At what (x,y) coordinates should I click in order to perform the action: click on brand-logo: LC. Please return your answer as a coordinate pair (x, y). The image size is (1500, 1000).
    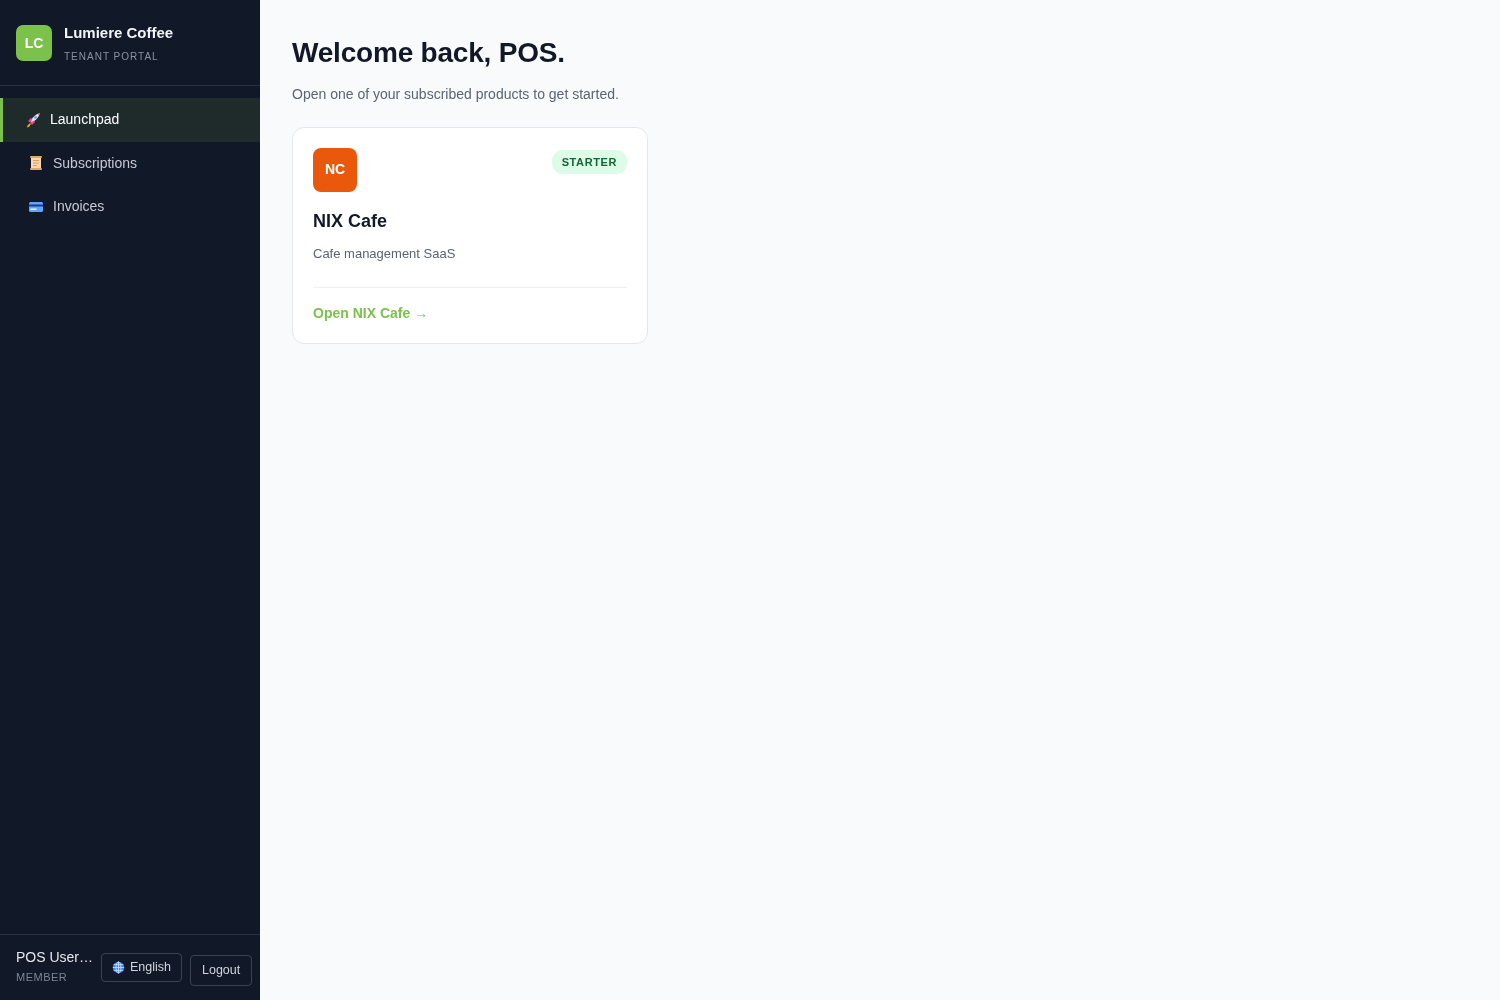
    Looking at the image, I should click on (34, 43).